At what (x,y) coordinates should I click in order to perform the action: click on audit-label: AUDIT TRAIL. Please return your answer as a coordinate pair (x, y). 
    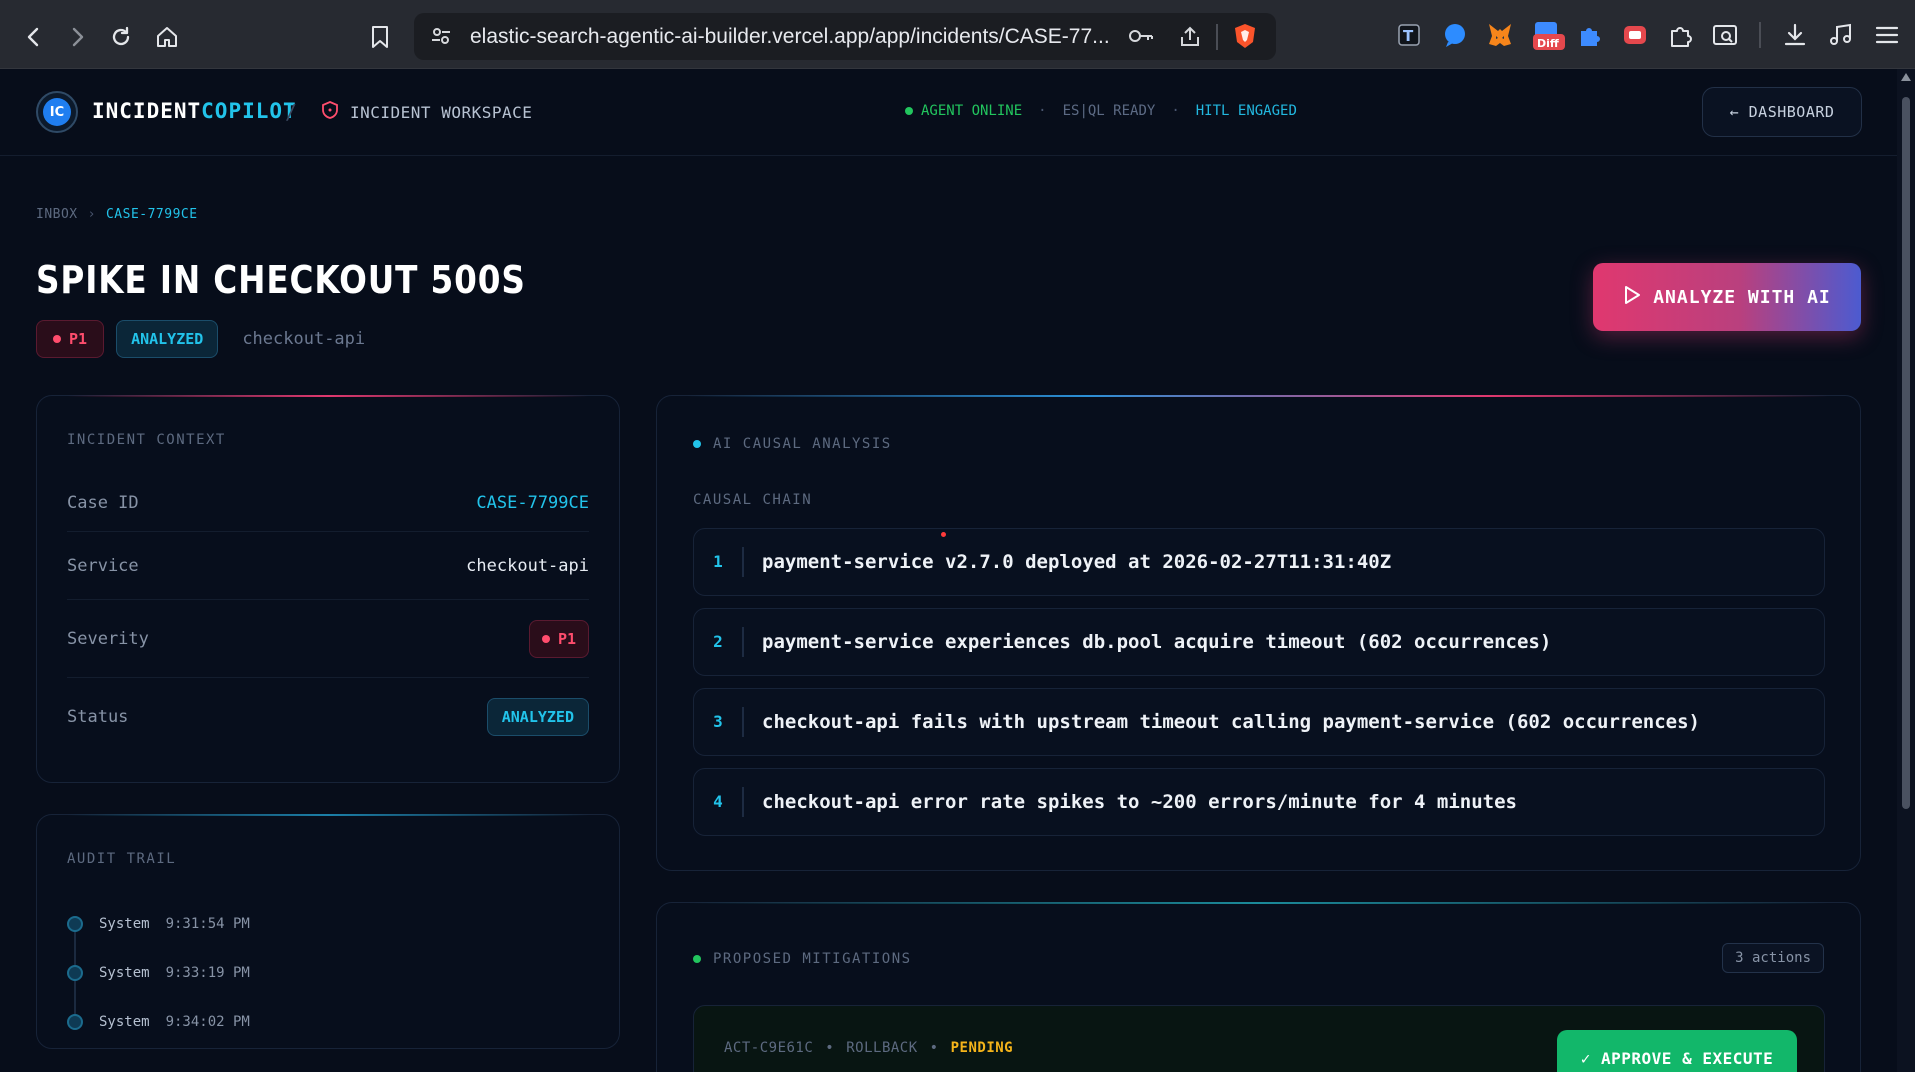
    Looking at the image, I should click on (122, 859).